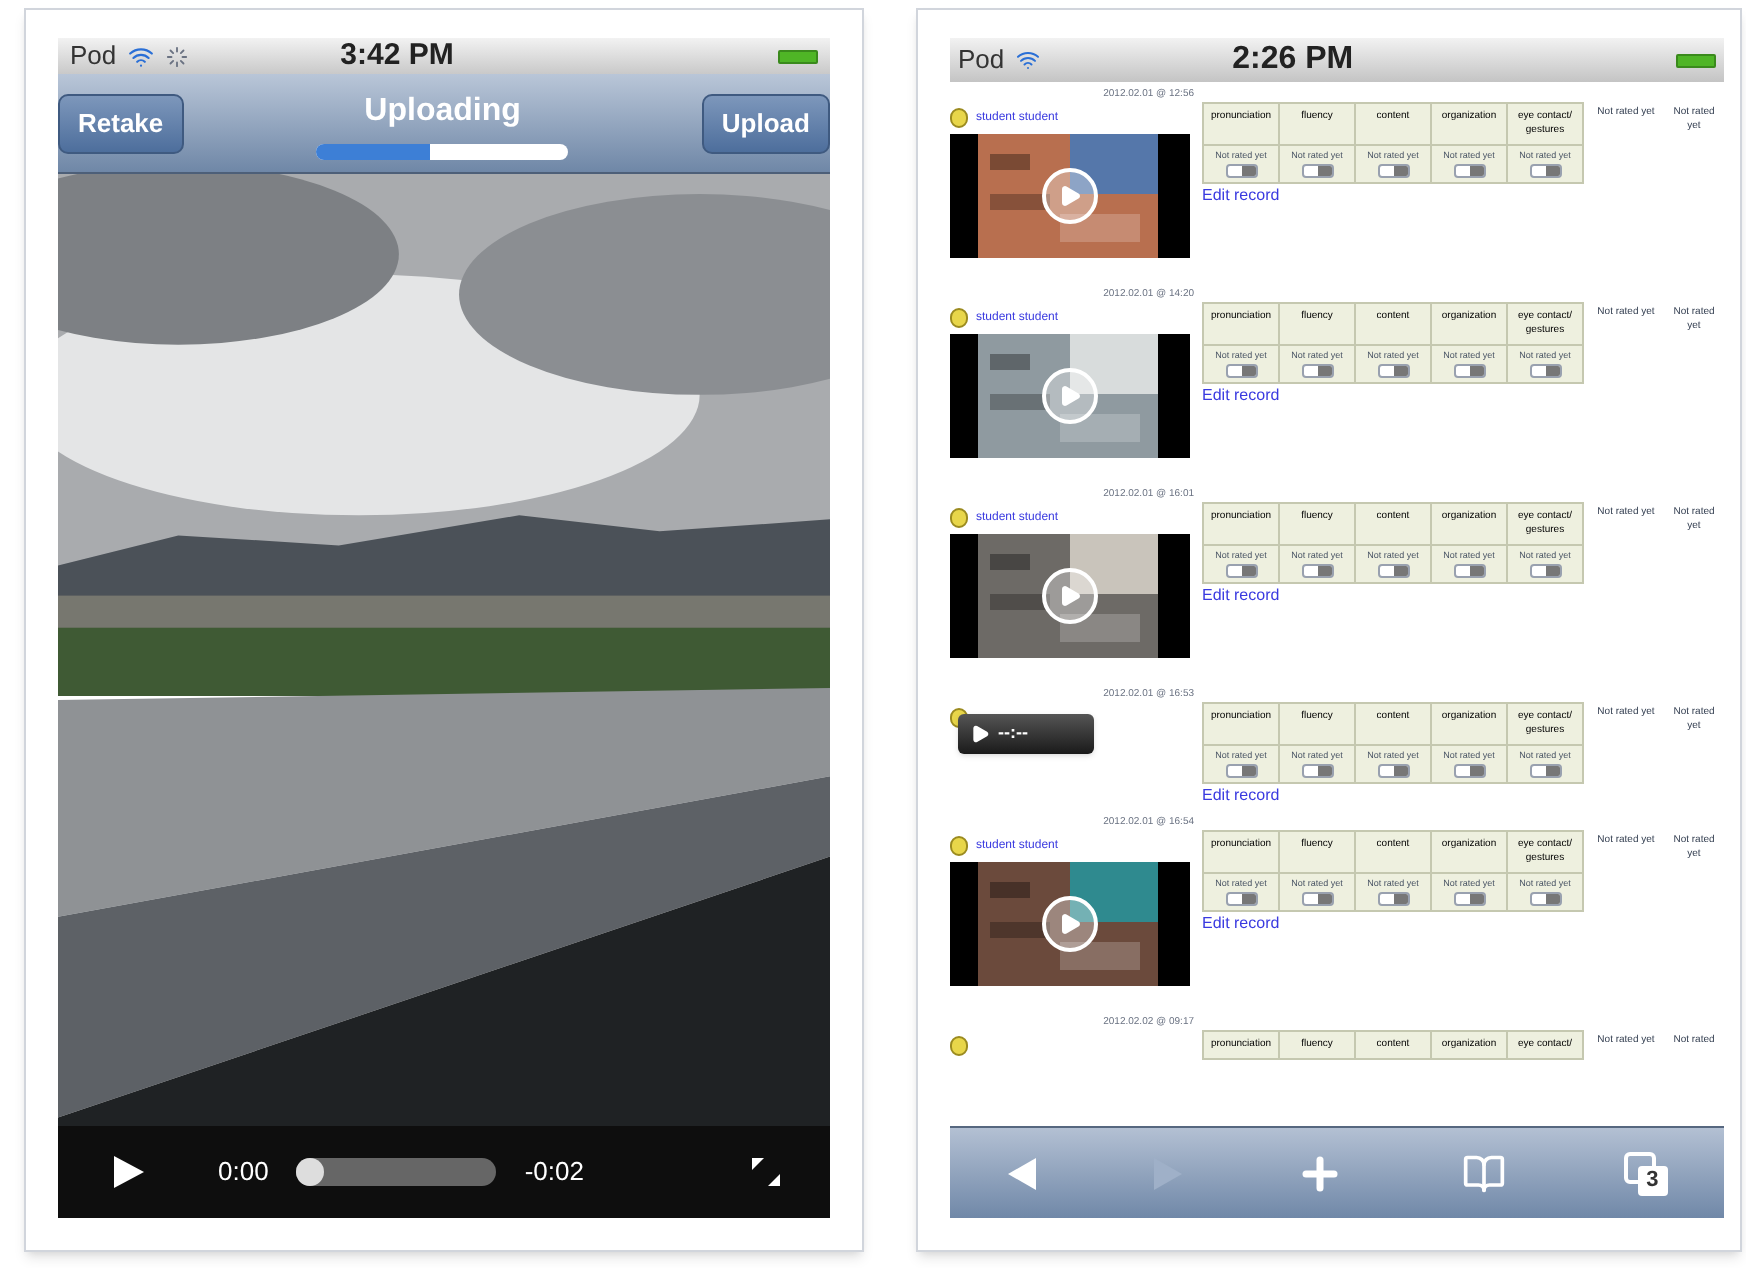  What do you see at coordinates (1022, 1173) in the screenshot?
I see `back-icon` at bounding box center [1022, 1173].